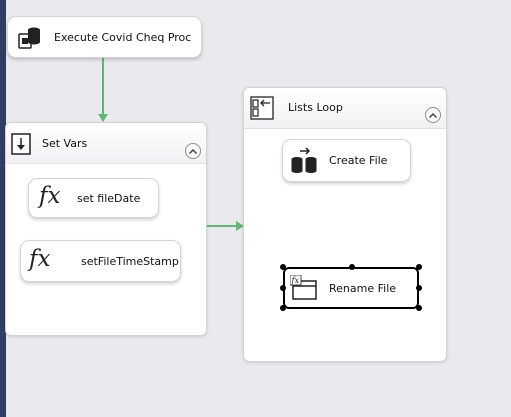 This screenshot has height=417, width=511. What do you see at coordinates (109, 198) in the screenshot?
I see `task-label: set fileDate` at bounding box center [109, 198].